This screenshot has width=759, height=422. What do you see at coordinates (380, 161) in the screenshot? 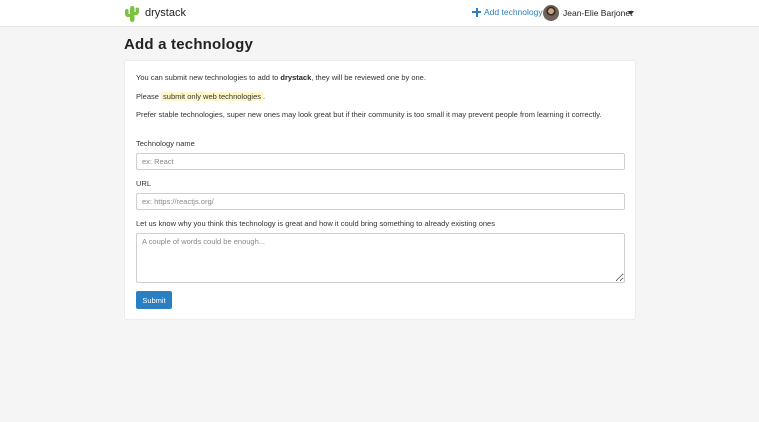
I see `technology-name-input` at bounding box center [380, 161].